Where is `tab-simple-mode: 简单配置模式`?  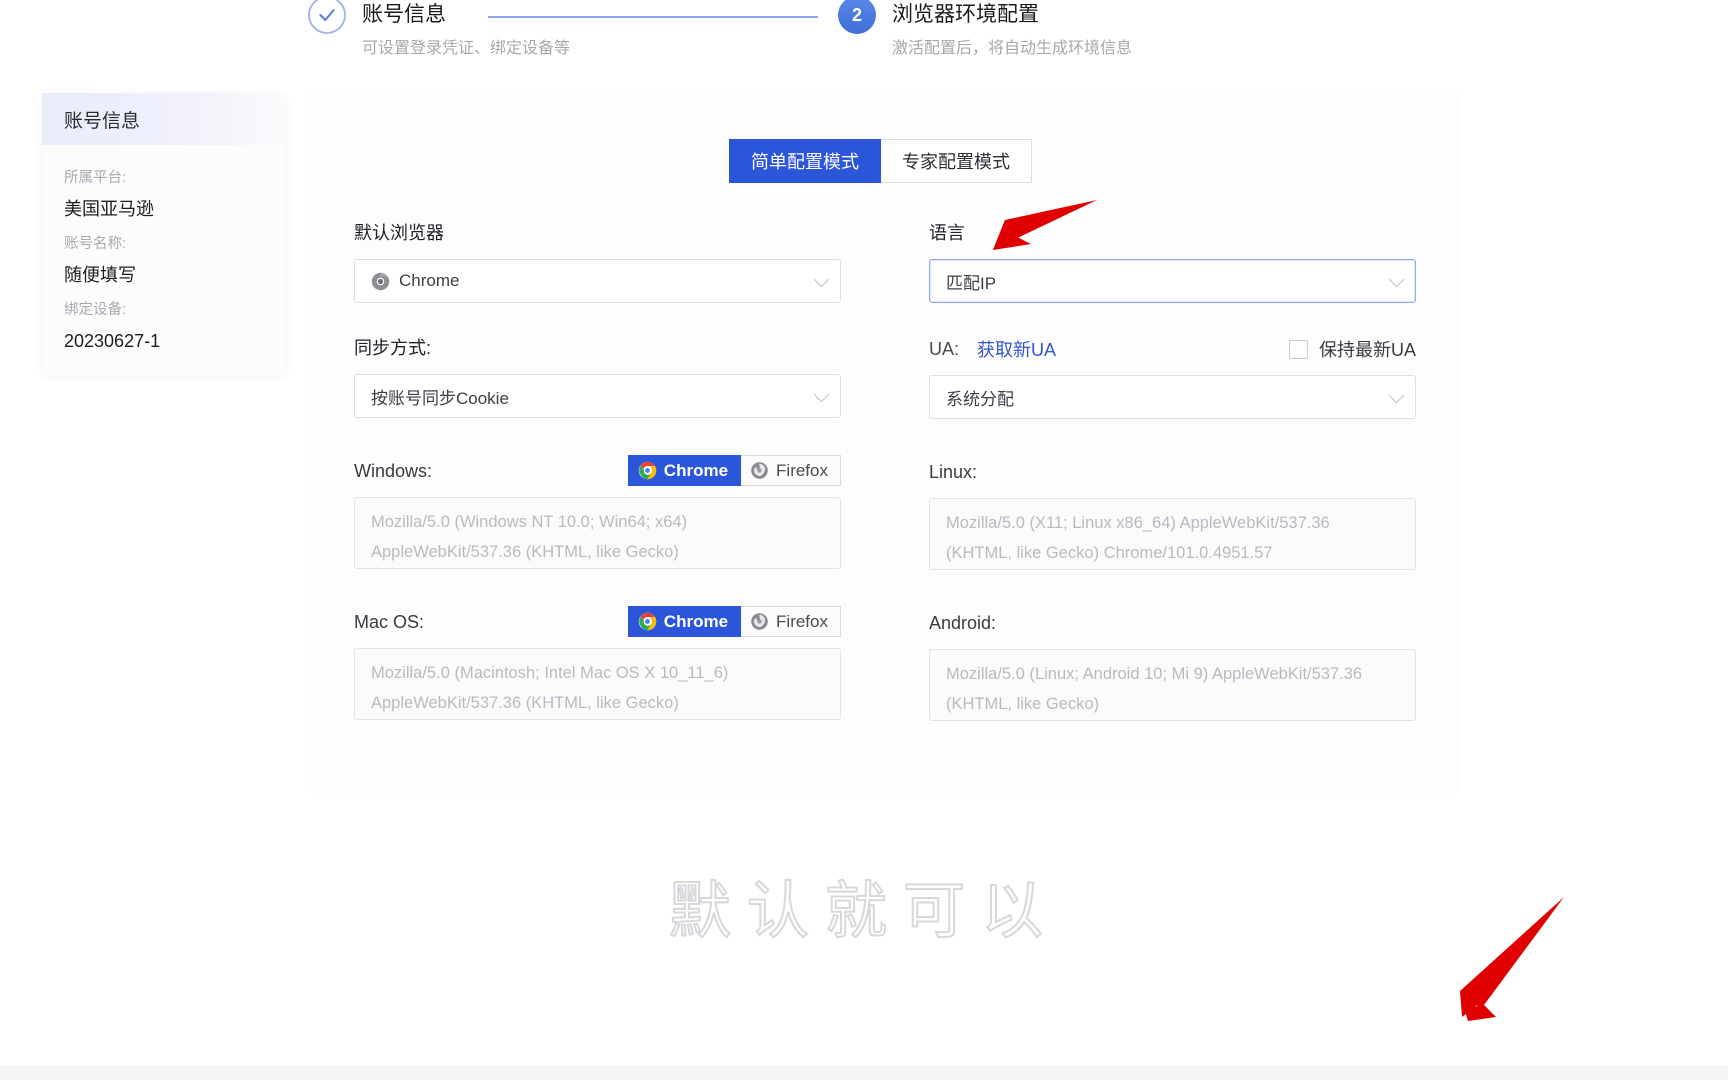
tab-simple-mode: 简单配置模式 is located at coordinates (805, 161).